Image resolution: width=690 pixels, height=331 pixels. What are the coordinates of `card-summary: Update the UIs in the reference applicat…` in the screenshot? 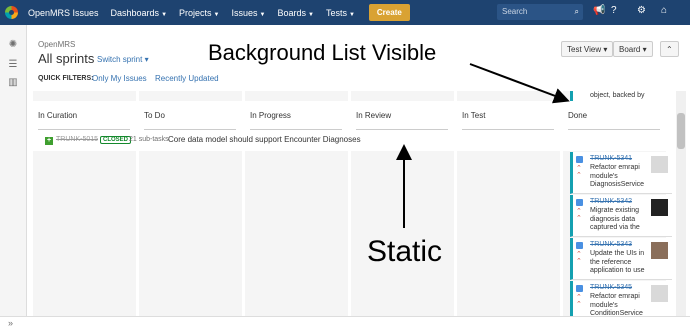 It's located at (617, 262).